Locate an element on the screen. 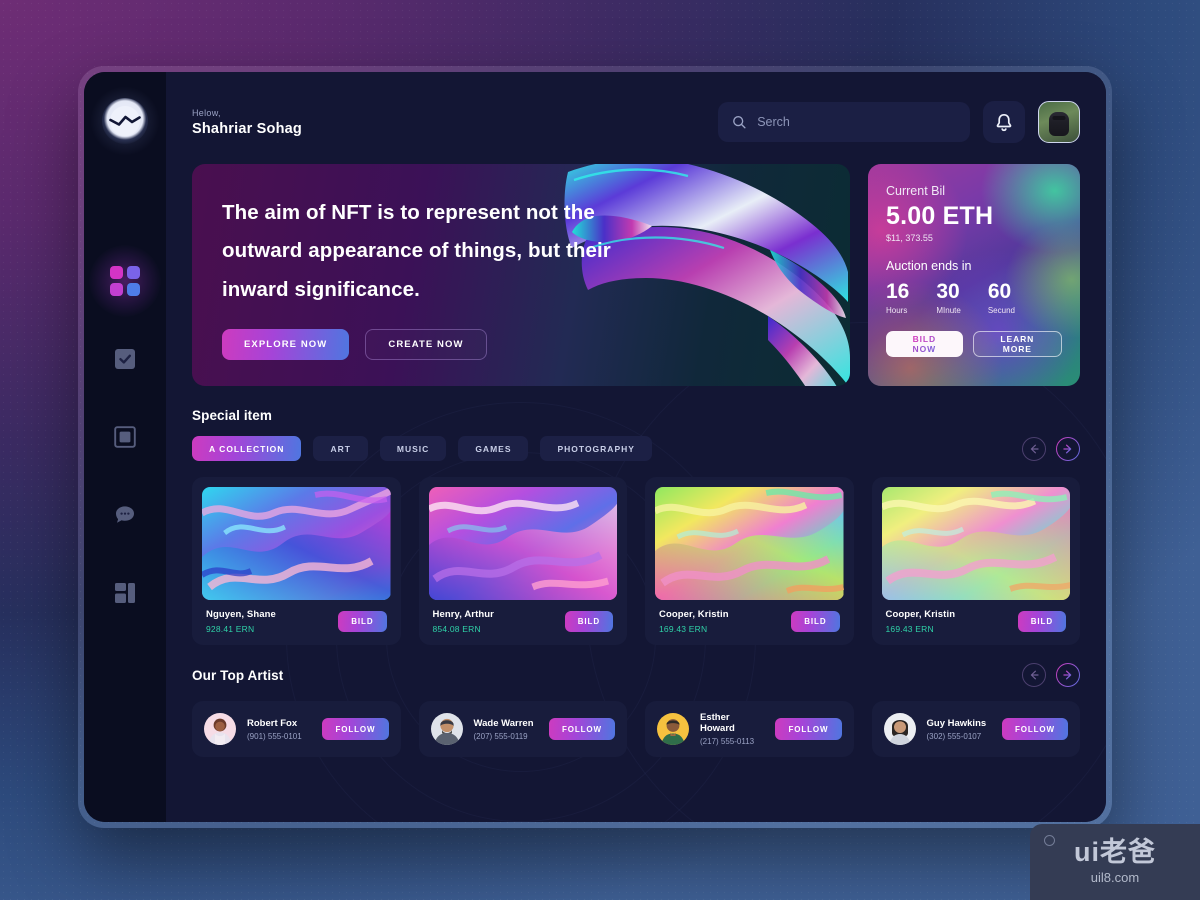 This screenshot has height=900, width=1200. artist-card: Guy Hawkins (302) 555-0107 FOLLOW is located at coordinates (975, 729).